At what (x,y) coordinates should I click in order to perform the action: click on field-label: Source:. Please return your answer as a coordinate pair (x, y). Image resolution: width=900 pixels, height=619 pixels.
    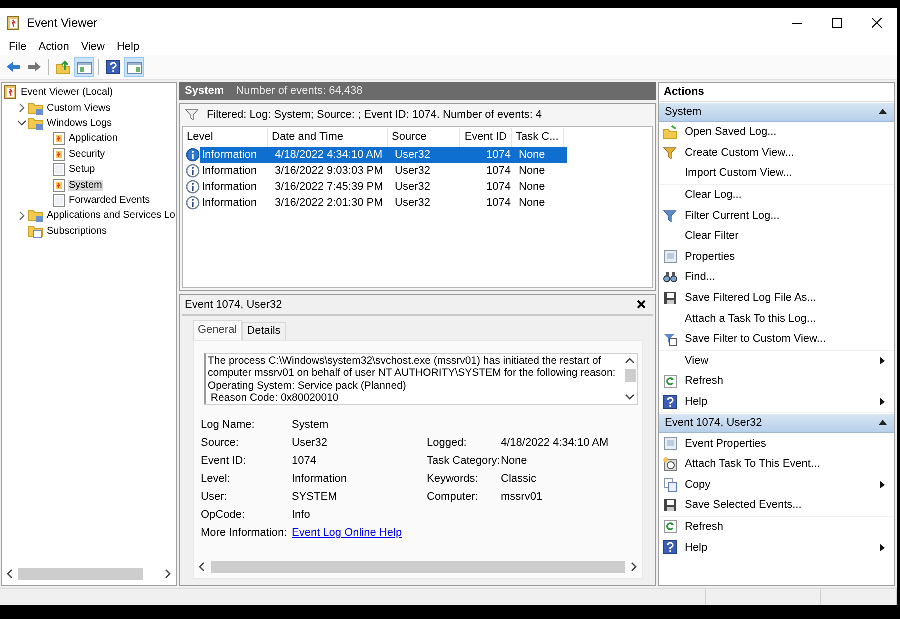
    Looking at the image, I should click on (220, 443).